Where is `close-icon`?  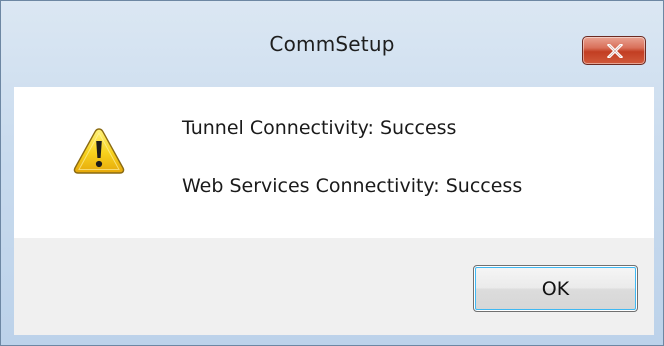
close-icon is located at coordinates (615, 51).